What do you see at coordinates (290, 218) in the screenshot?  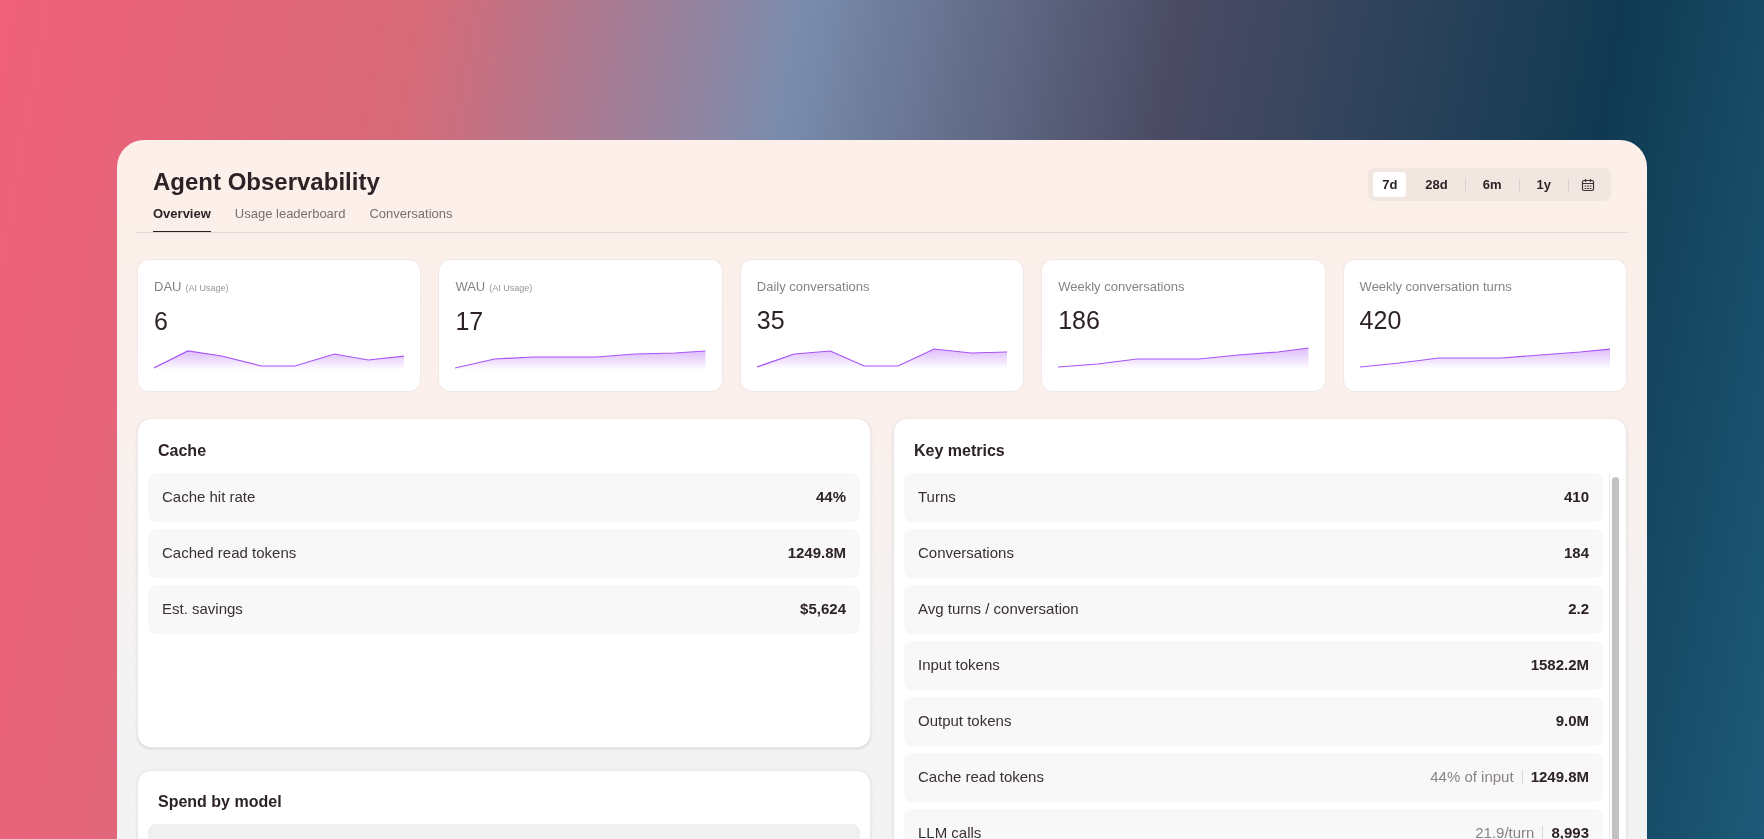 I see `tab: Usage leaderboard` at bounding box center [290, 218].